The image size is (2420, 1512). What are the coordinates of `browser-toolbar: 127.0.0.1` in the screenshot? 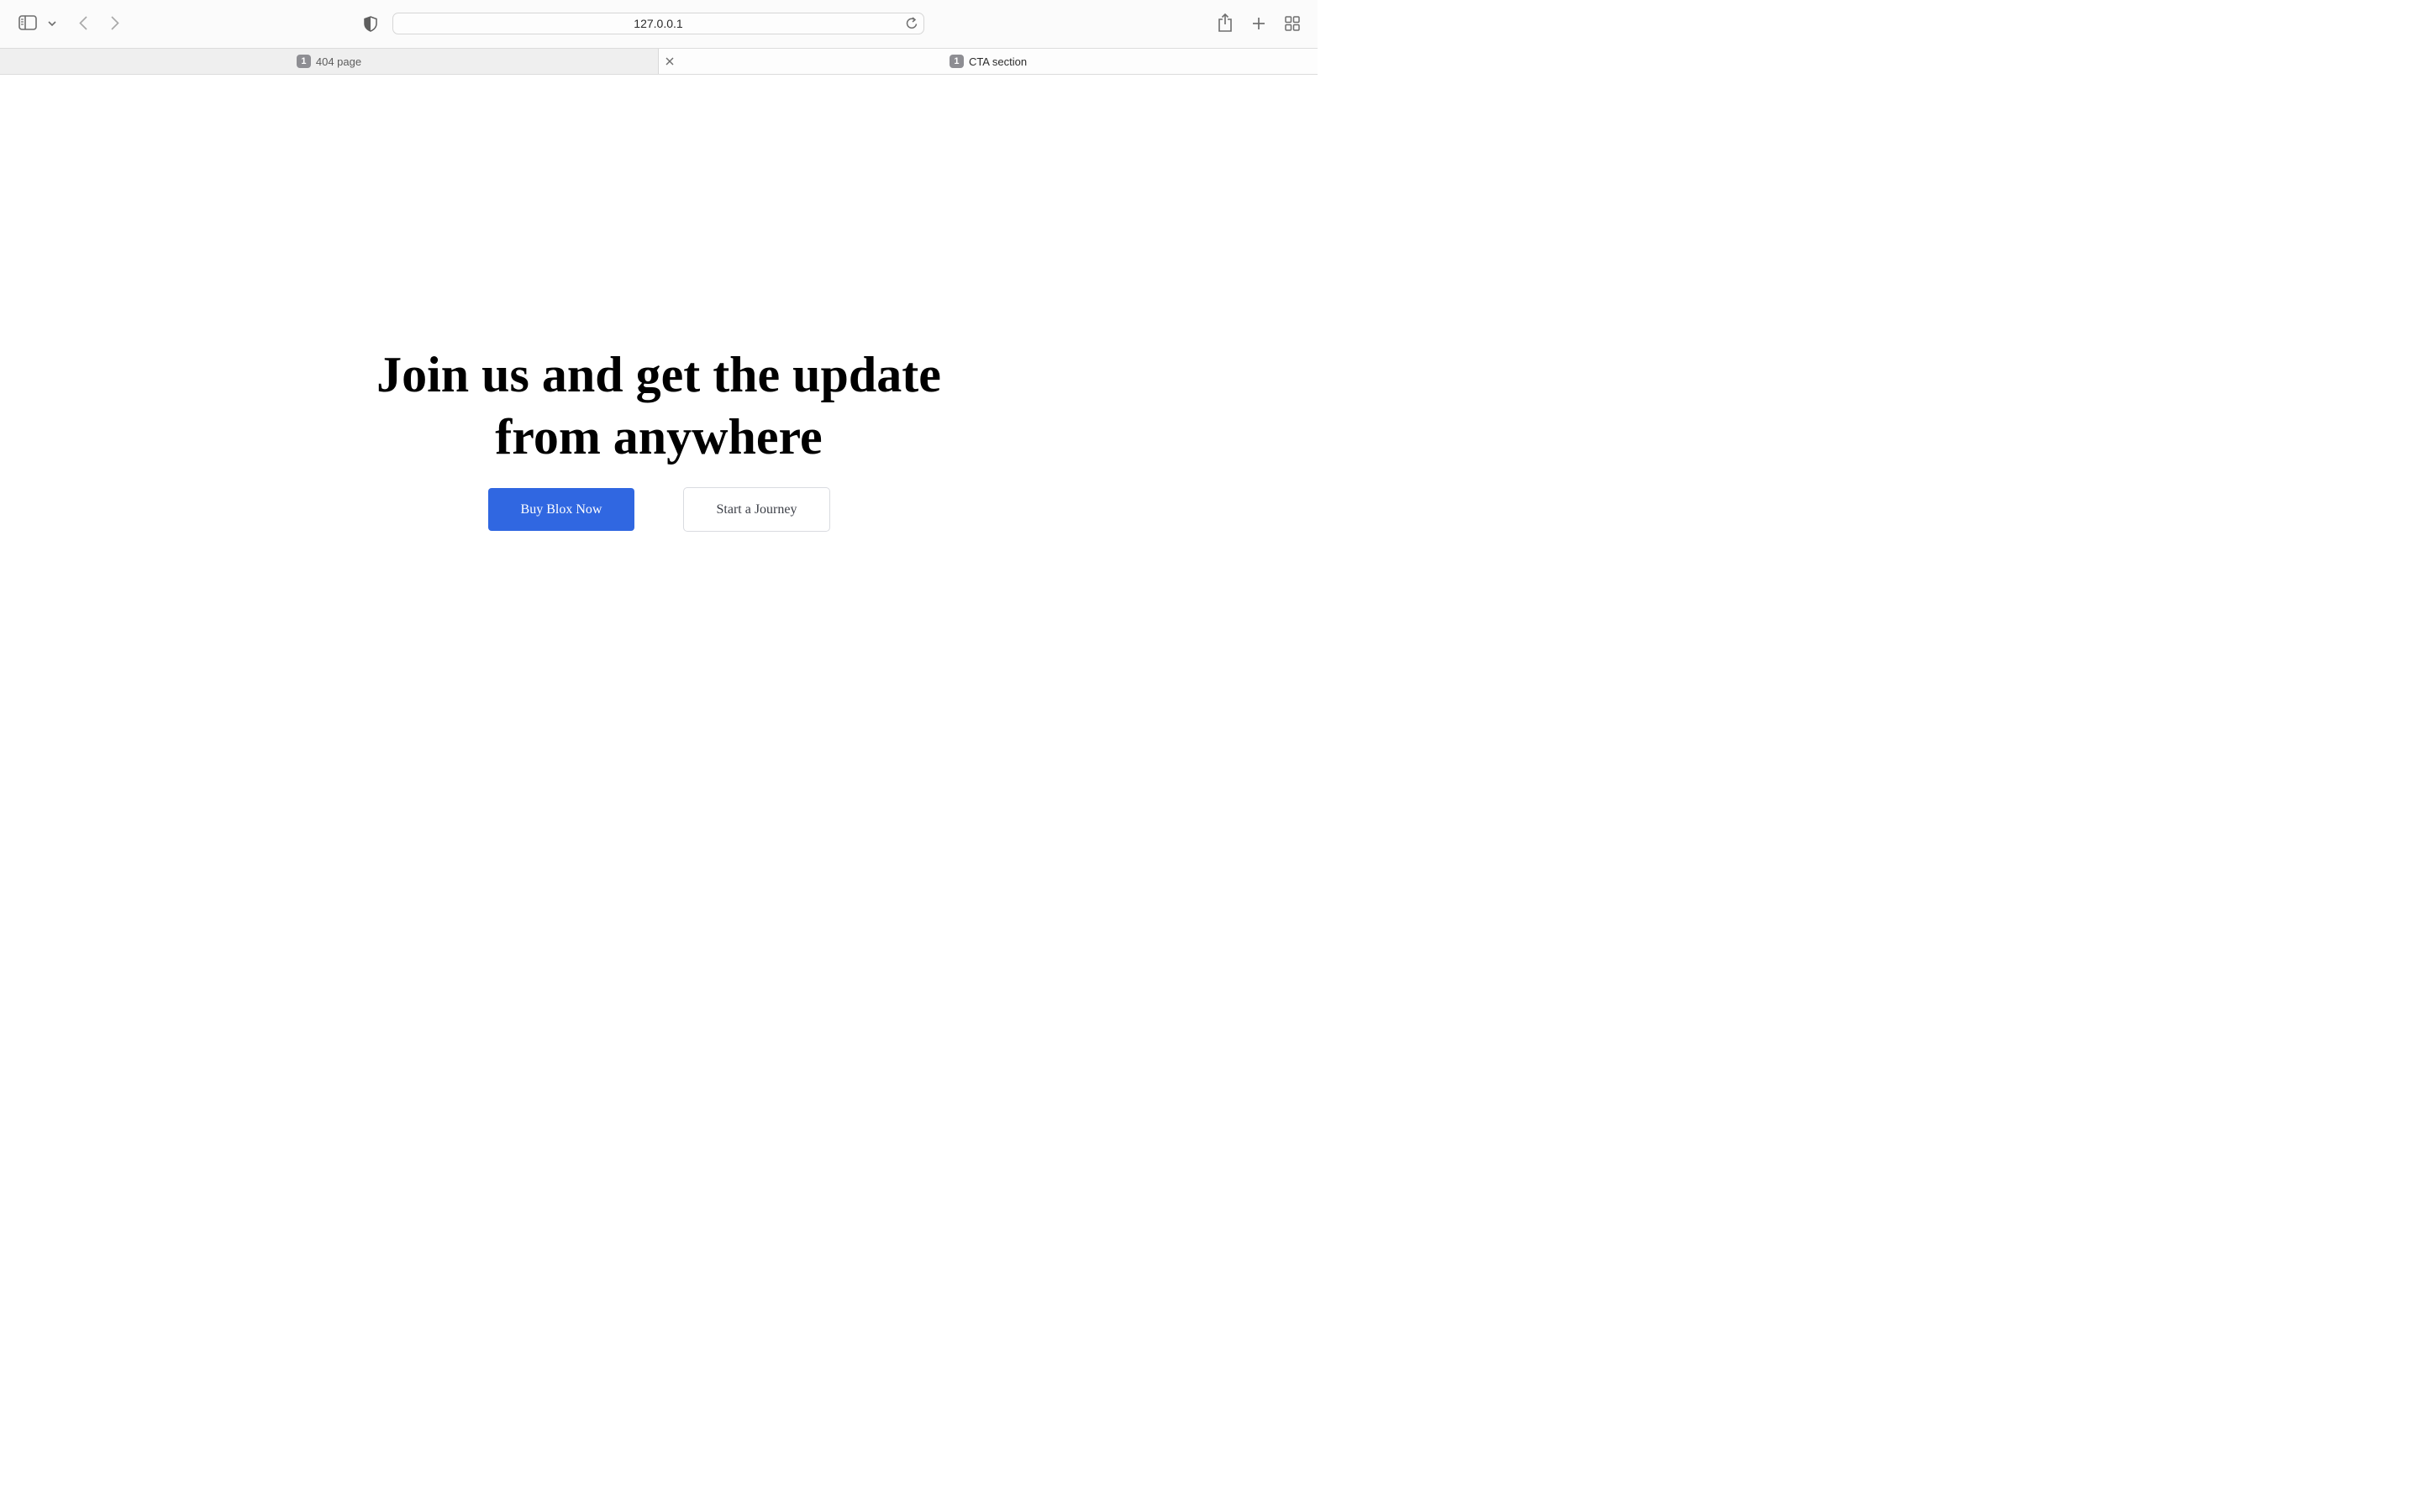 It's located at (659, 24).